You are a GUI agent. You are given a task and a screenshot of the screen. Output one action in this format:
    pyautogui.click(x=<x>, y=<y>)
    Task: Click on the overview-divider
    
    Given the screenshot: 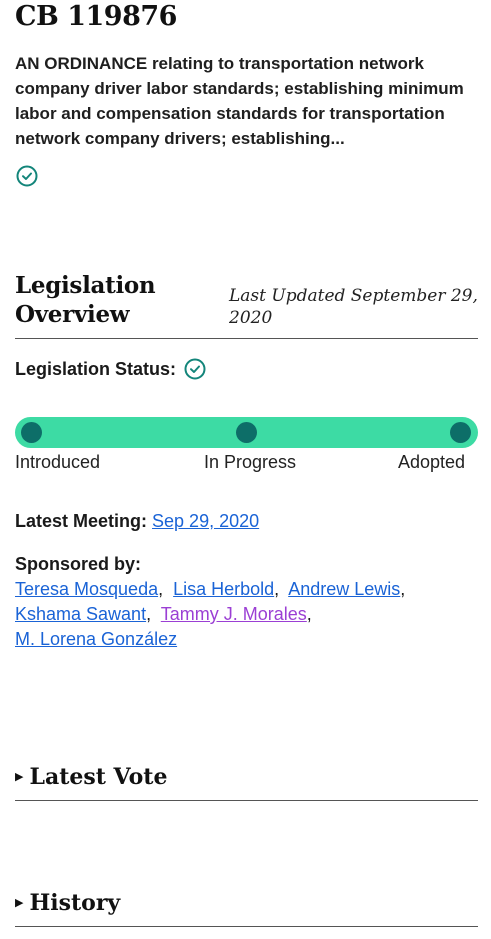 What is the action you would take?
    pyautogui.click(x=246, y=338)
    